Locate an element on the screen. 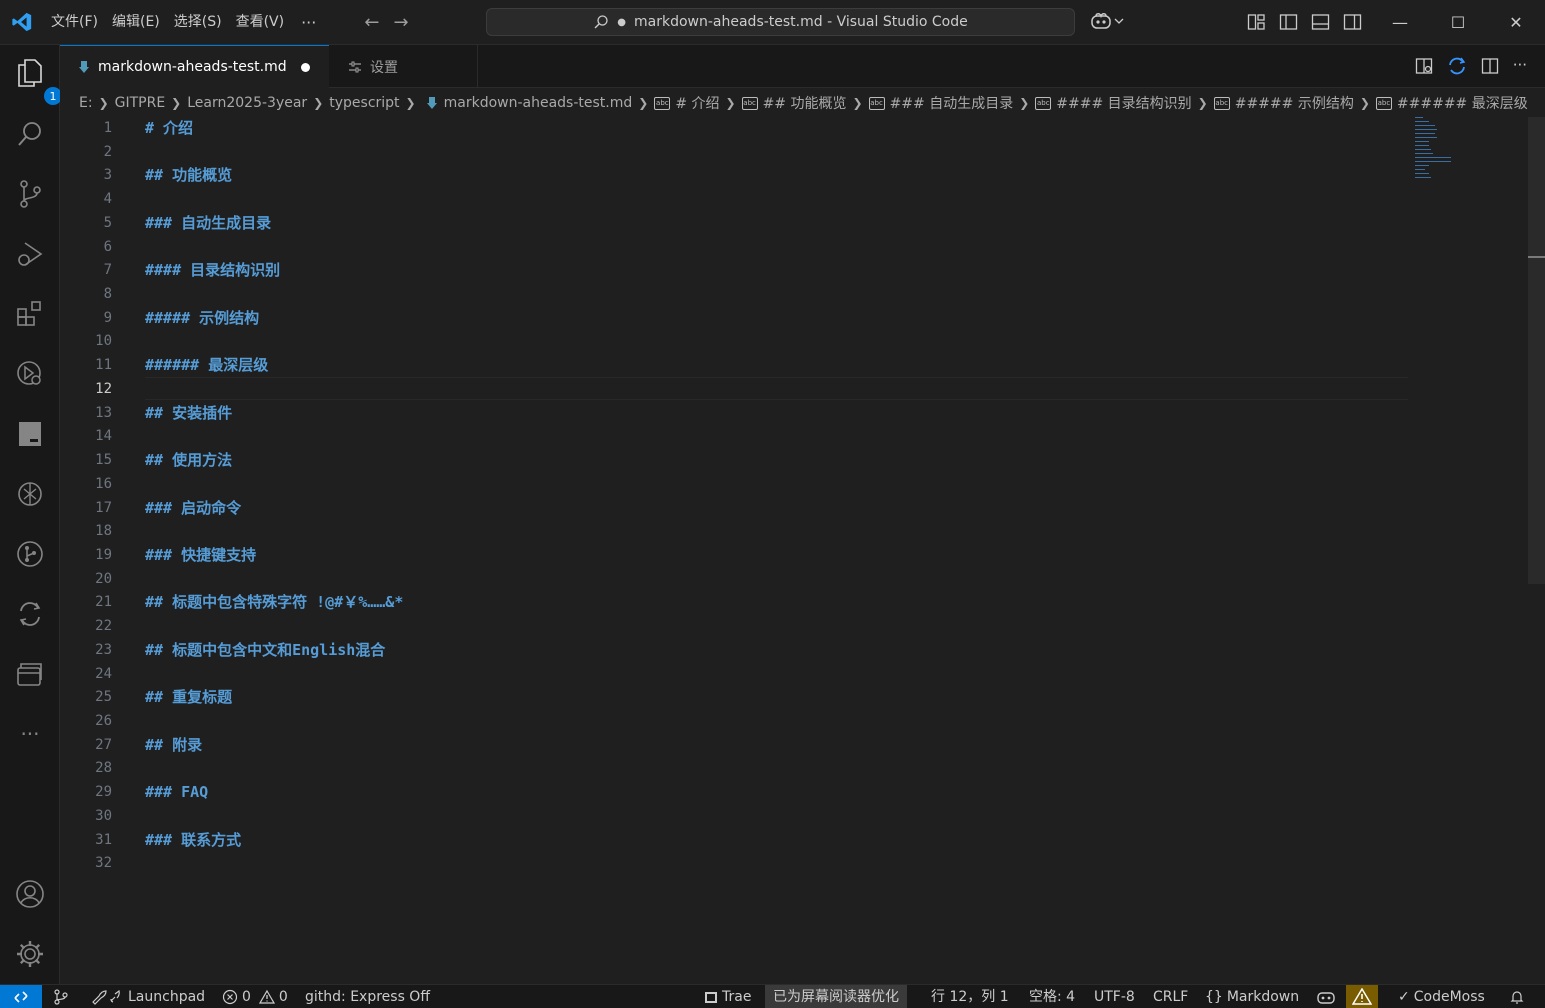  code-line: ## 功能概览 is located at coordinates (188, 175).